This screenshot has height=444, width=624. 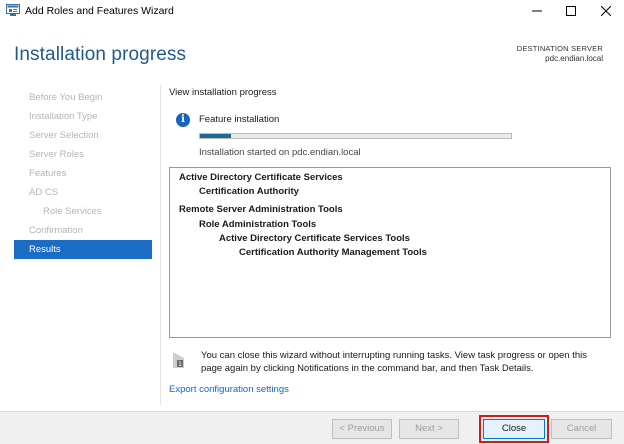 I want to click on notification-flag-icon: 1, so click(x=179, y=359).